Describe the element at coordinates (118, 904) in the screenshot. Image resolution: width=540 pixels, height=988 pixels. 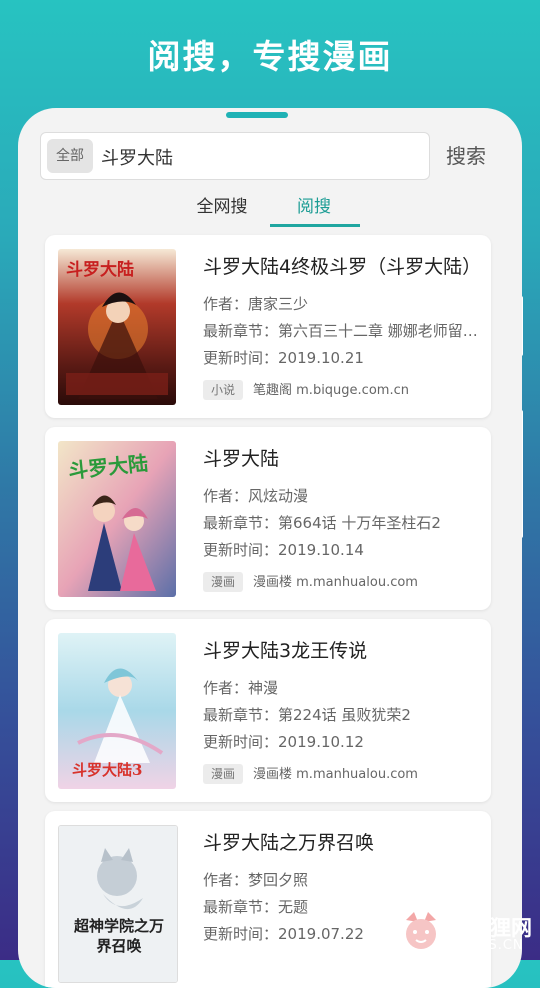
I see `book-cover: 超神学院之万界召唤` at that location.